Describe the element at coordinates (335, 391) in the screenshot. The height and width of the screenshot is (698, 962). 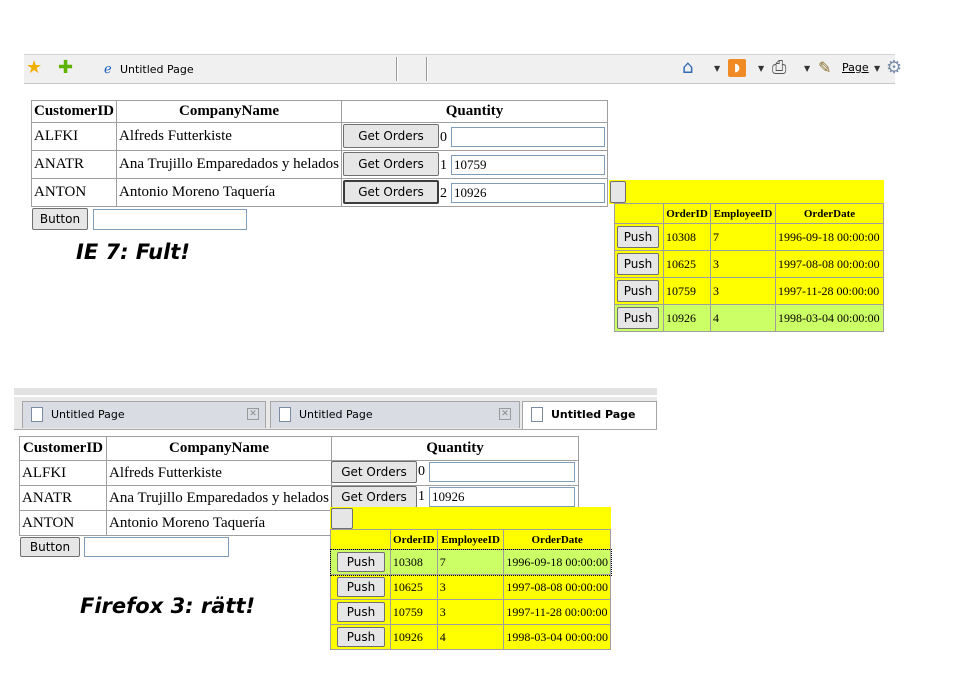
I see `ff-bookmarks-bar` at that location.